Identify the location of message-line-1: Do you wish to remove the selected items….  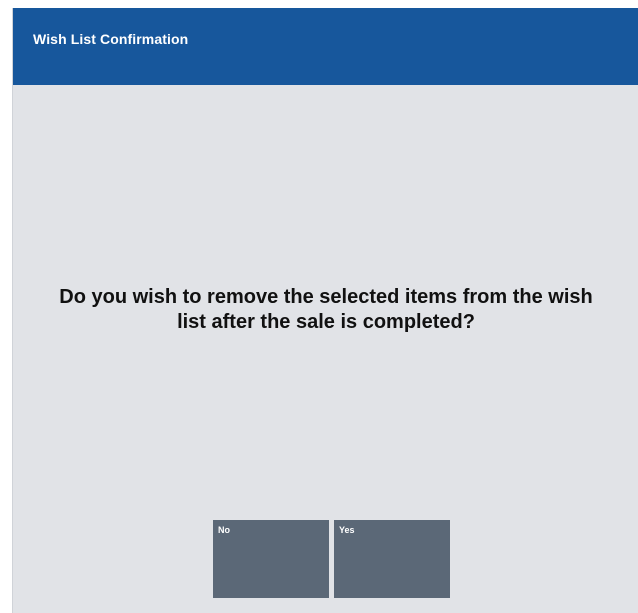
(326, 297).